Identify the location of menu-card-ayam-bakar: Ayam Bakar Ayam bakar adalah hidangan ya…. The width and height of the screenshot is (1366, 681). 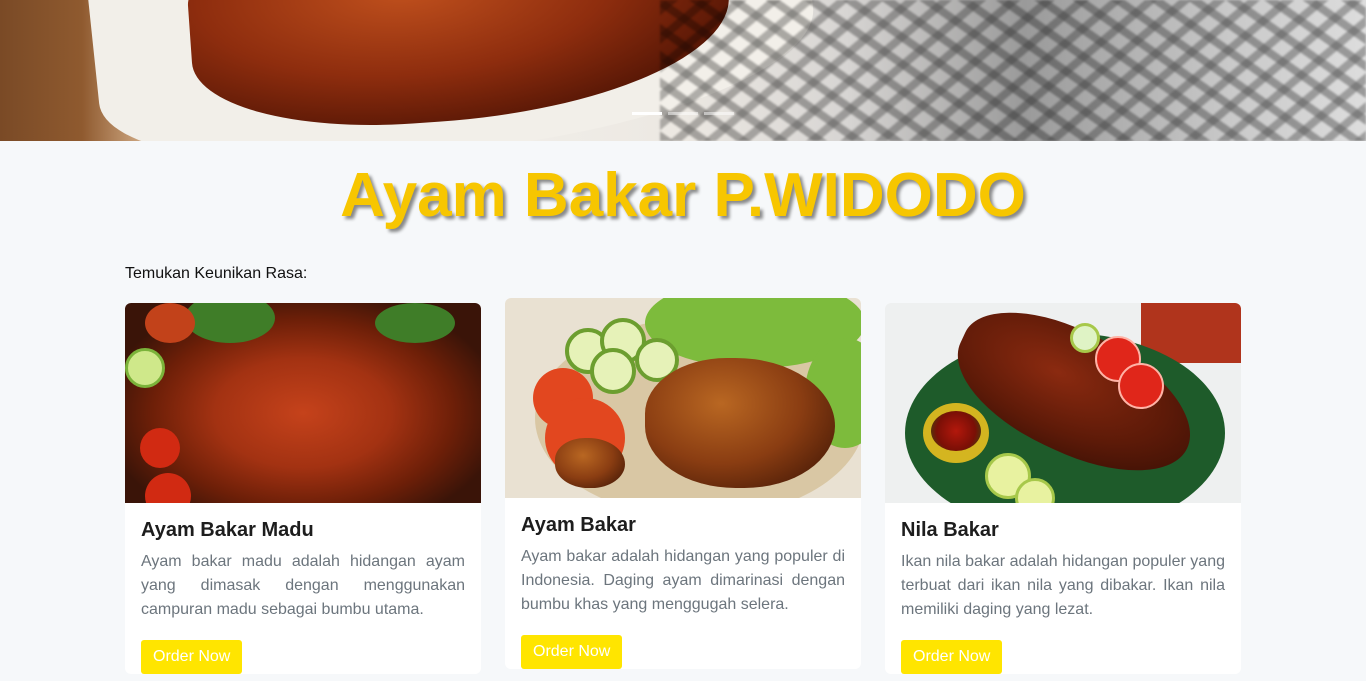
(683, 483).